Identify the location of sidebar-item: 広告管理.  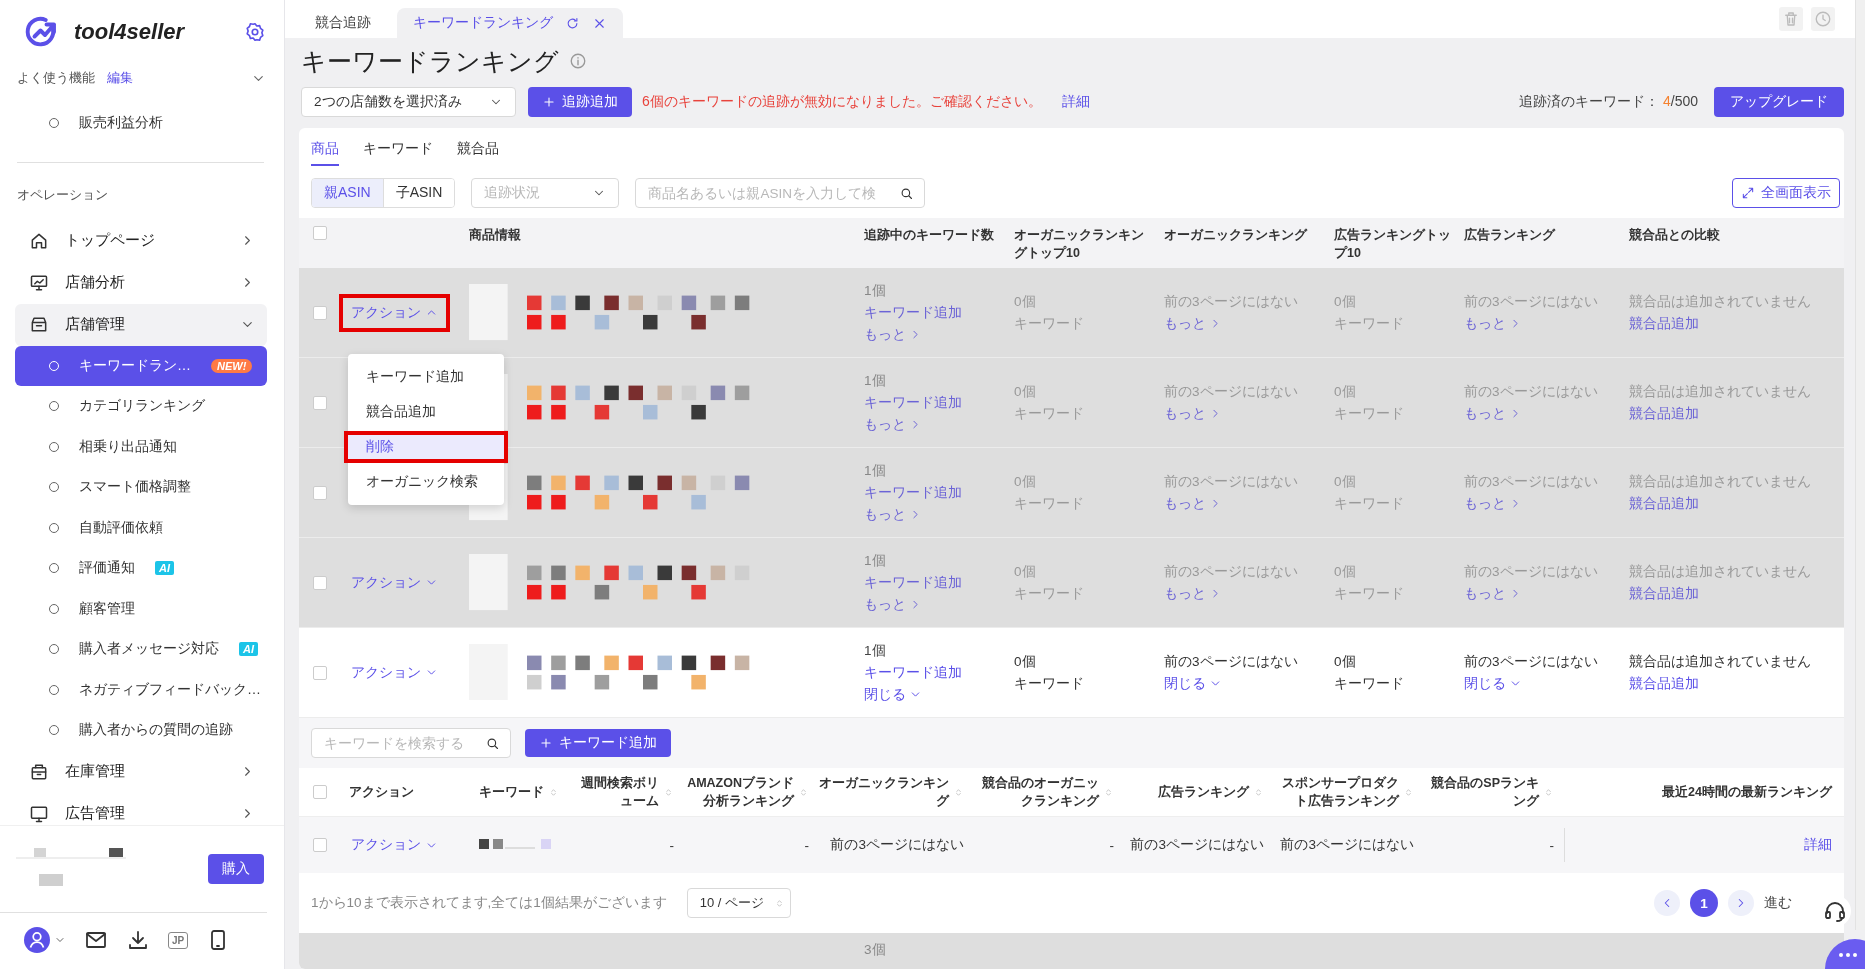
(141, 808).